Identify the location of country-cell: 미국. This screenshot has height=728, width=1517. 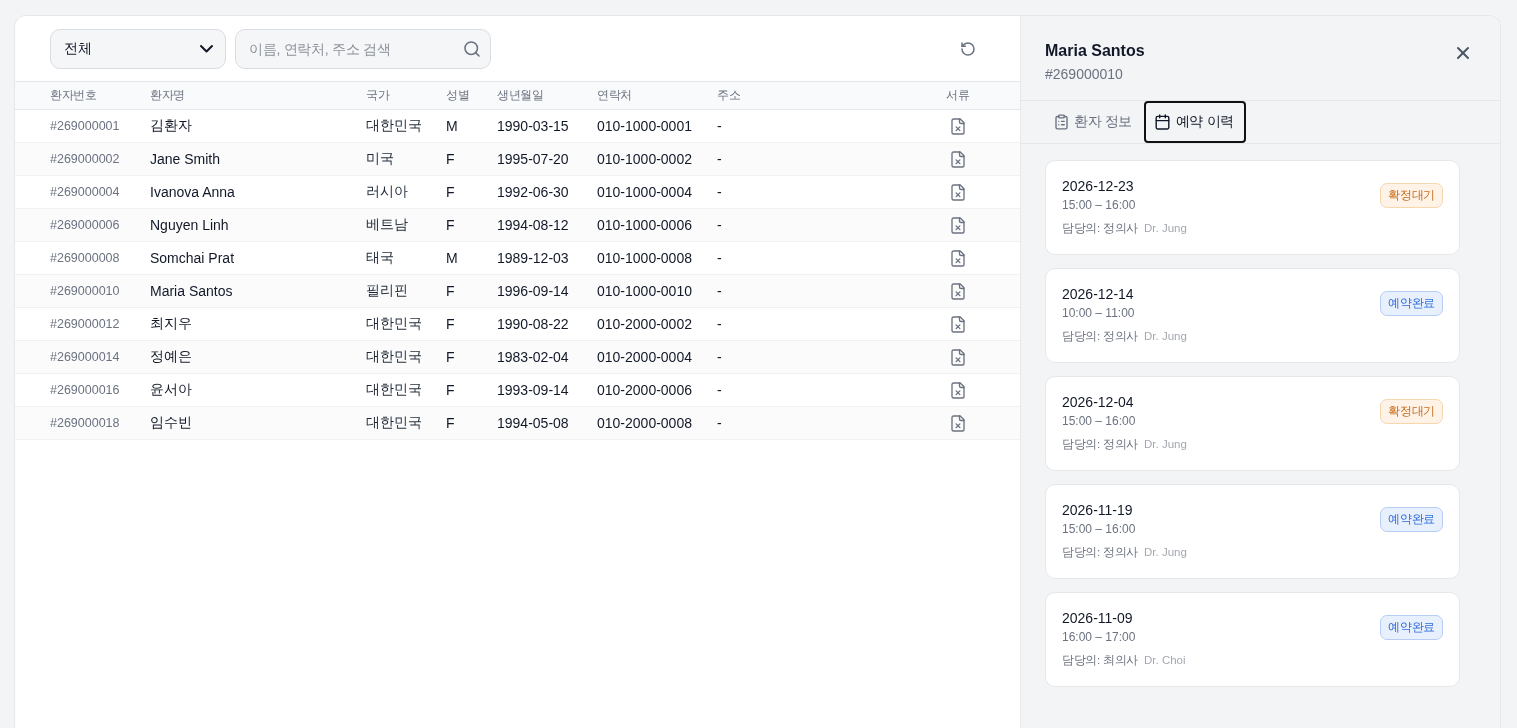
(380, 159).